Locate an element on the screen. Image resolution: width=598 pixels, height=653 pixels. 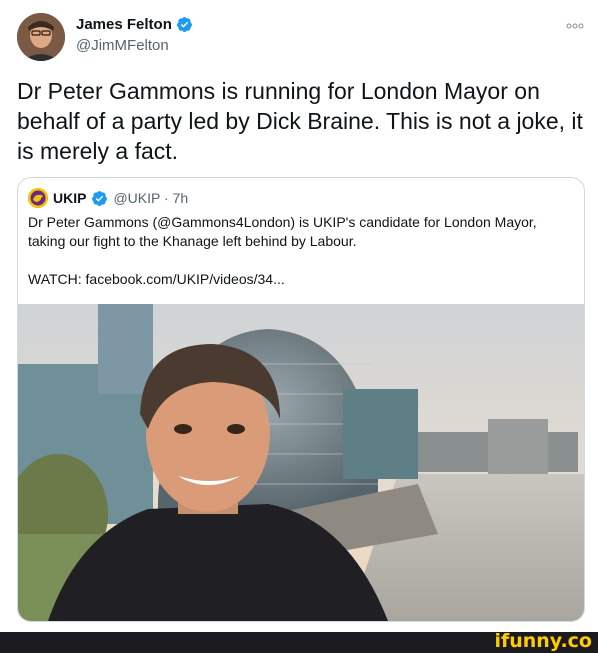
ukip-lion-logo-icon is located at coordinates (38, 198).